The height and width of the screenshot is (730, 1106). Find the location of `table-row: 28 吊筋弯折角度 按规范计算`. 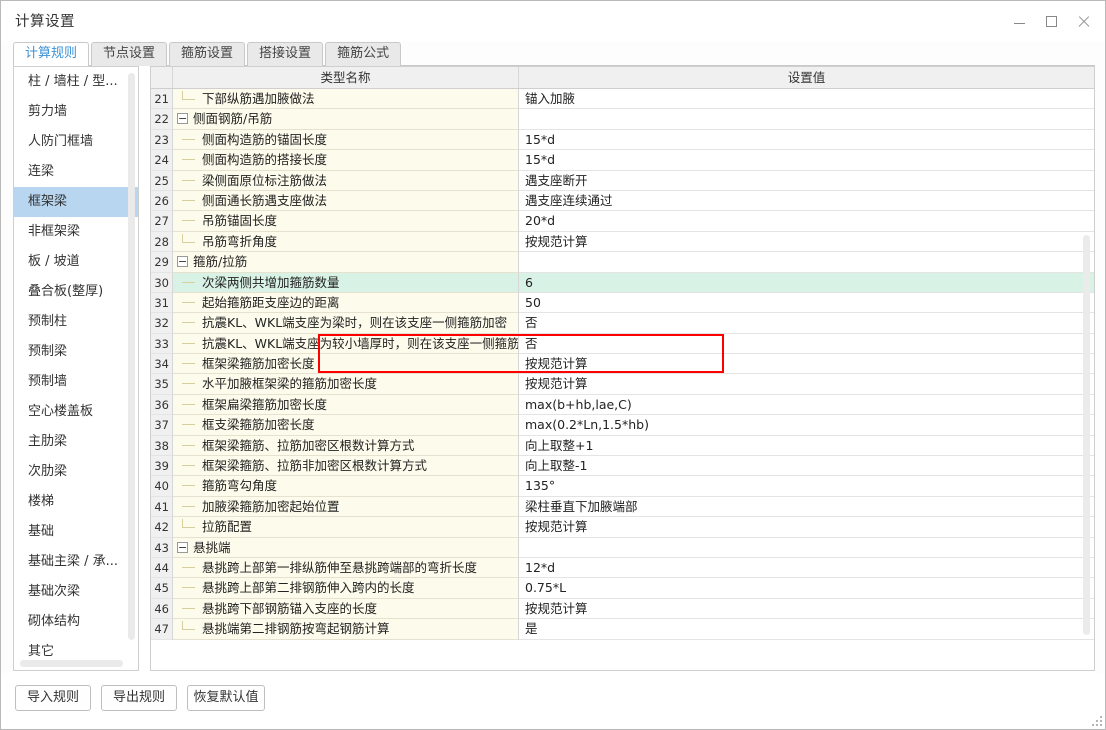

table-row: 28 吊筋弯折角度 按规范计算 is located at coordinates (622, 242).